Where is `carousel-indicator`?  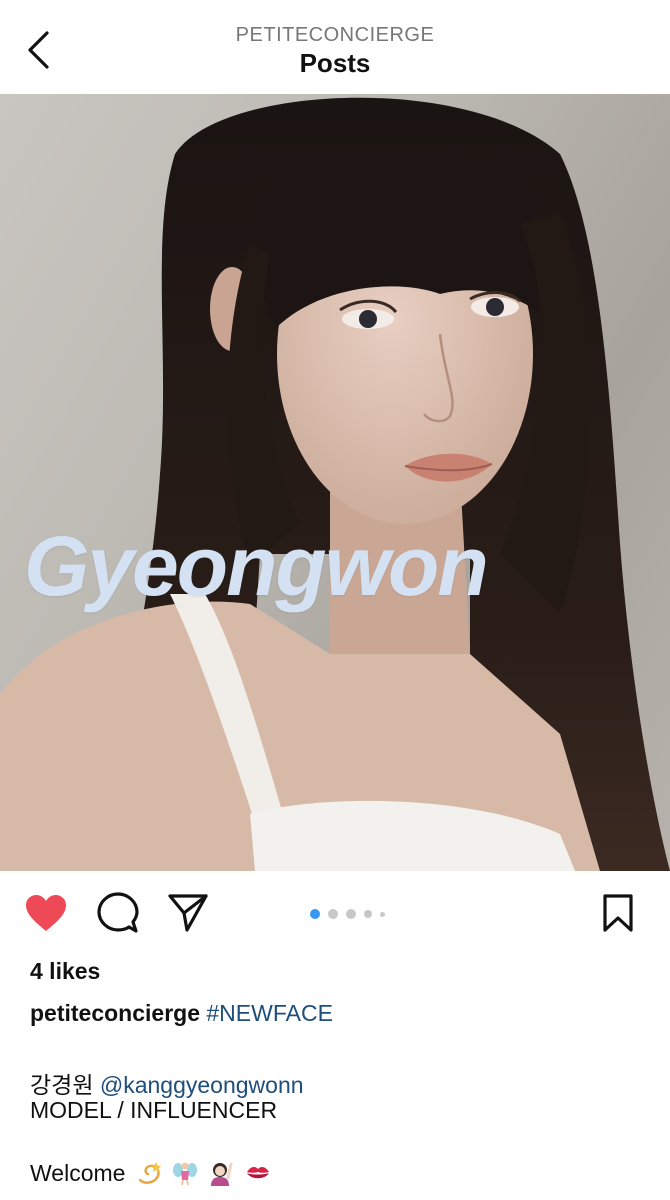
carousel-indicator is located at coordinates (347, 914).